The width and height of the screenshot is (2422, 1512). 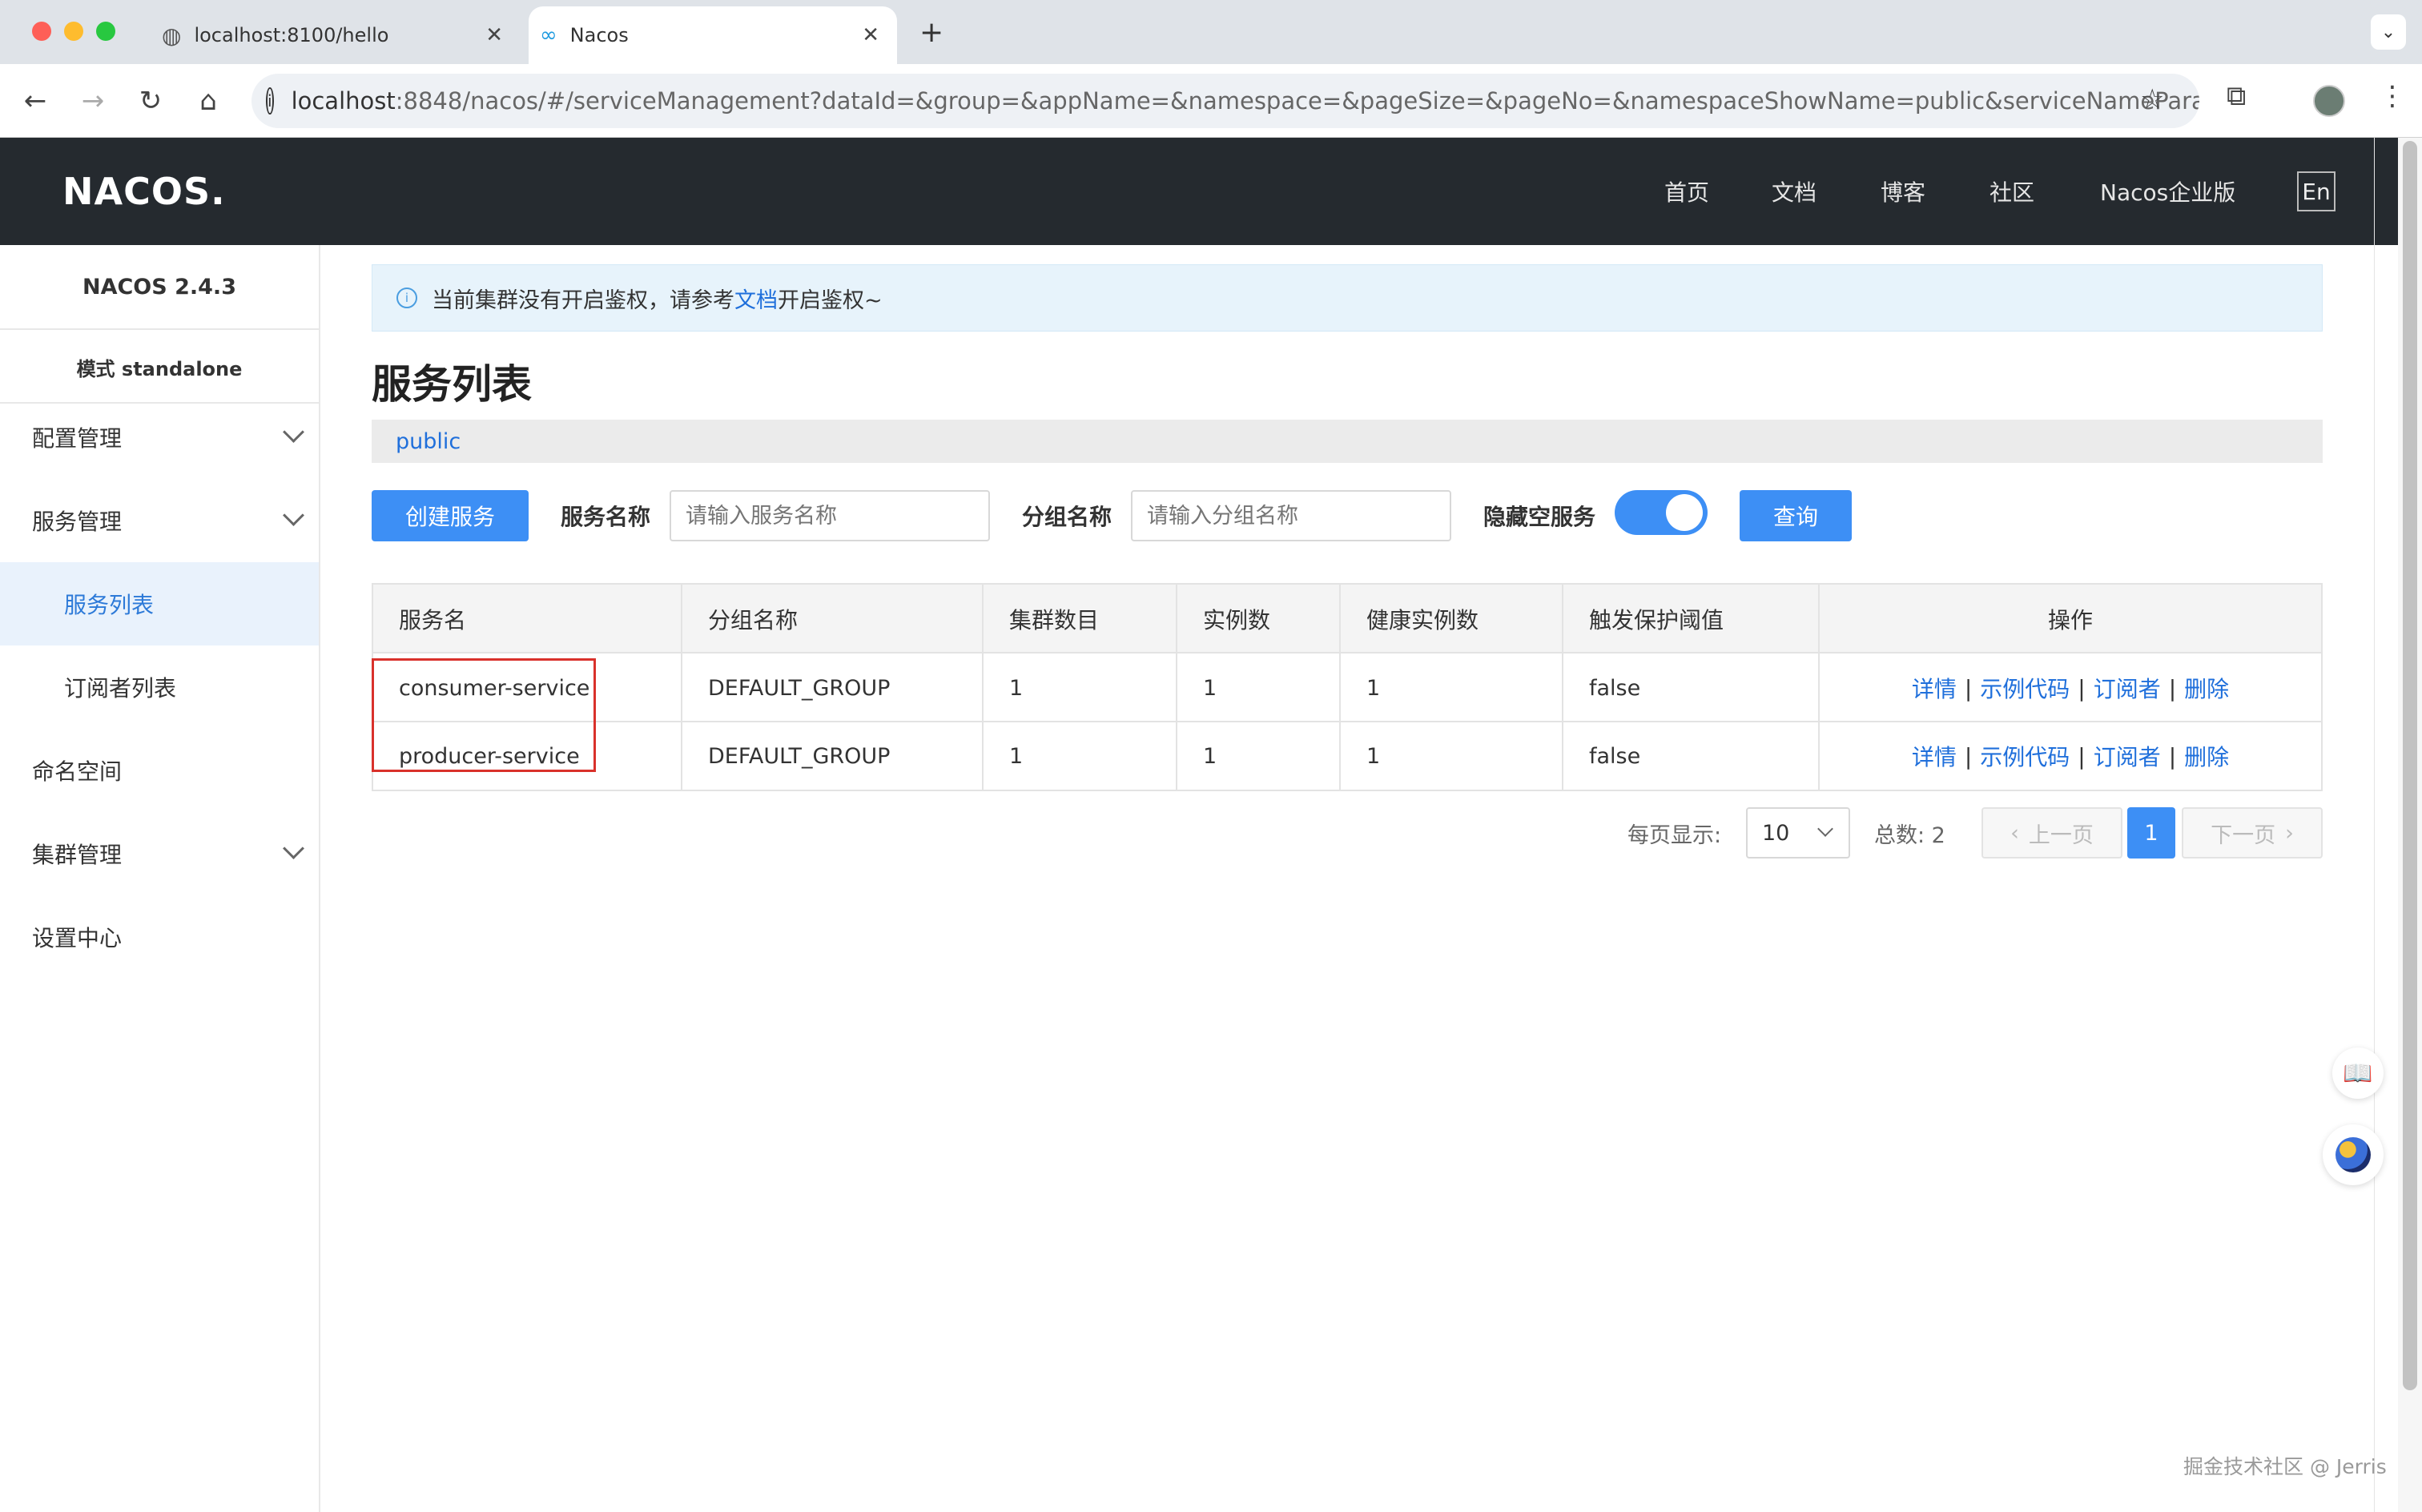 I want to click on maximize-window-button, so click(x=105, y=31).